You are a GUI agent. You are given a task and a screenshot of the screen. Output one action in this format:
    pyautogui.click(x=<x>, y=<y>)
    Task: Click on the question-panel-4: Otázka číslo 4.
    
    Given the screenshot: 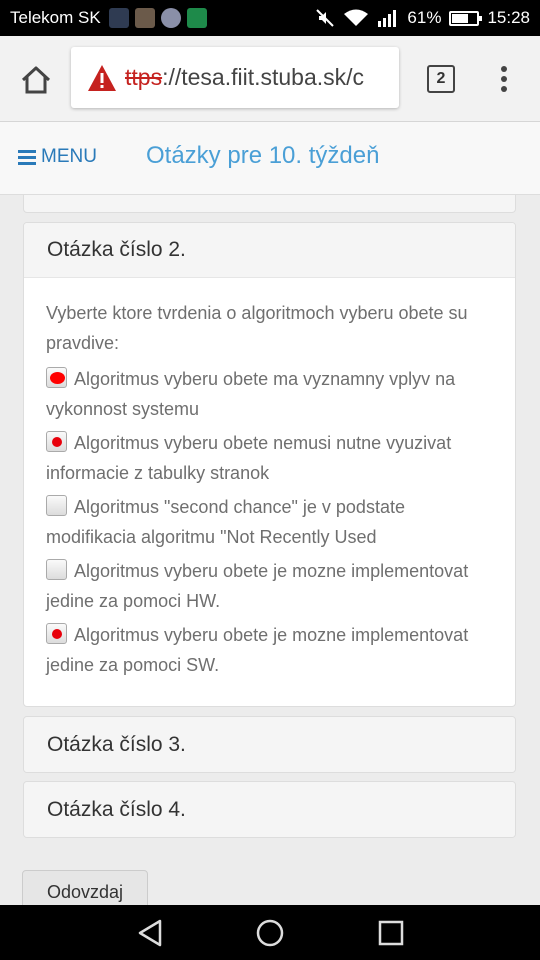 What is the action you would take?
    pyautogui.click(x=269, y=809)
    